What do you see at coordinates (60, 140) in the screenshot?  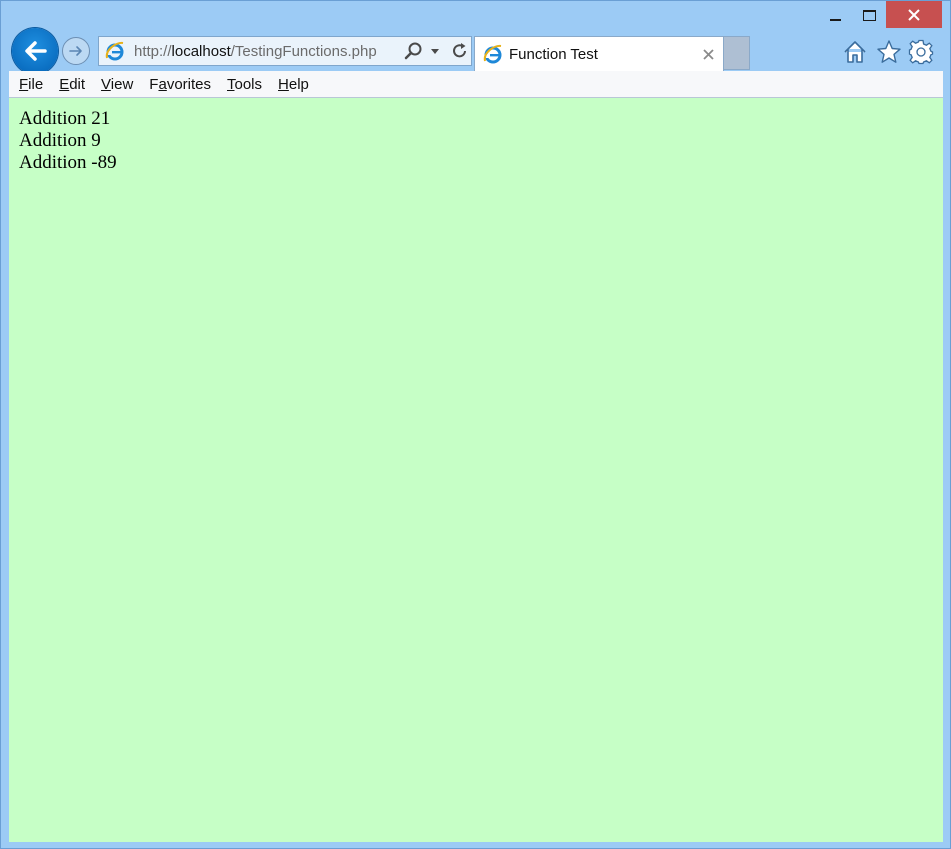 I see `output-line: Addition 9` at bounding box center [60, 140].